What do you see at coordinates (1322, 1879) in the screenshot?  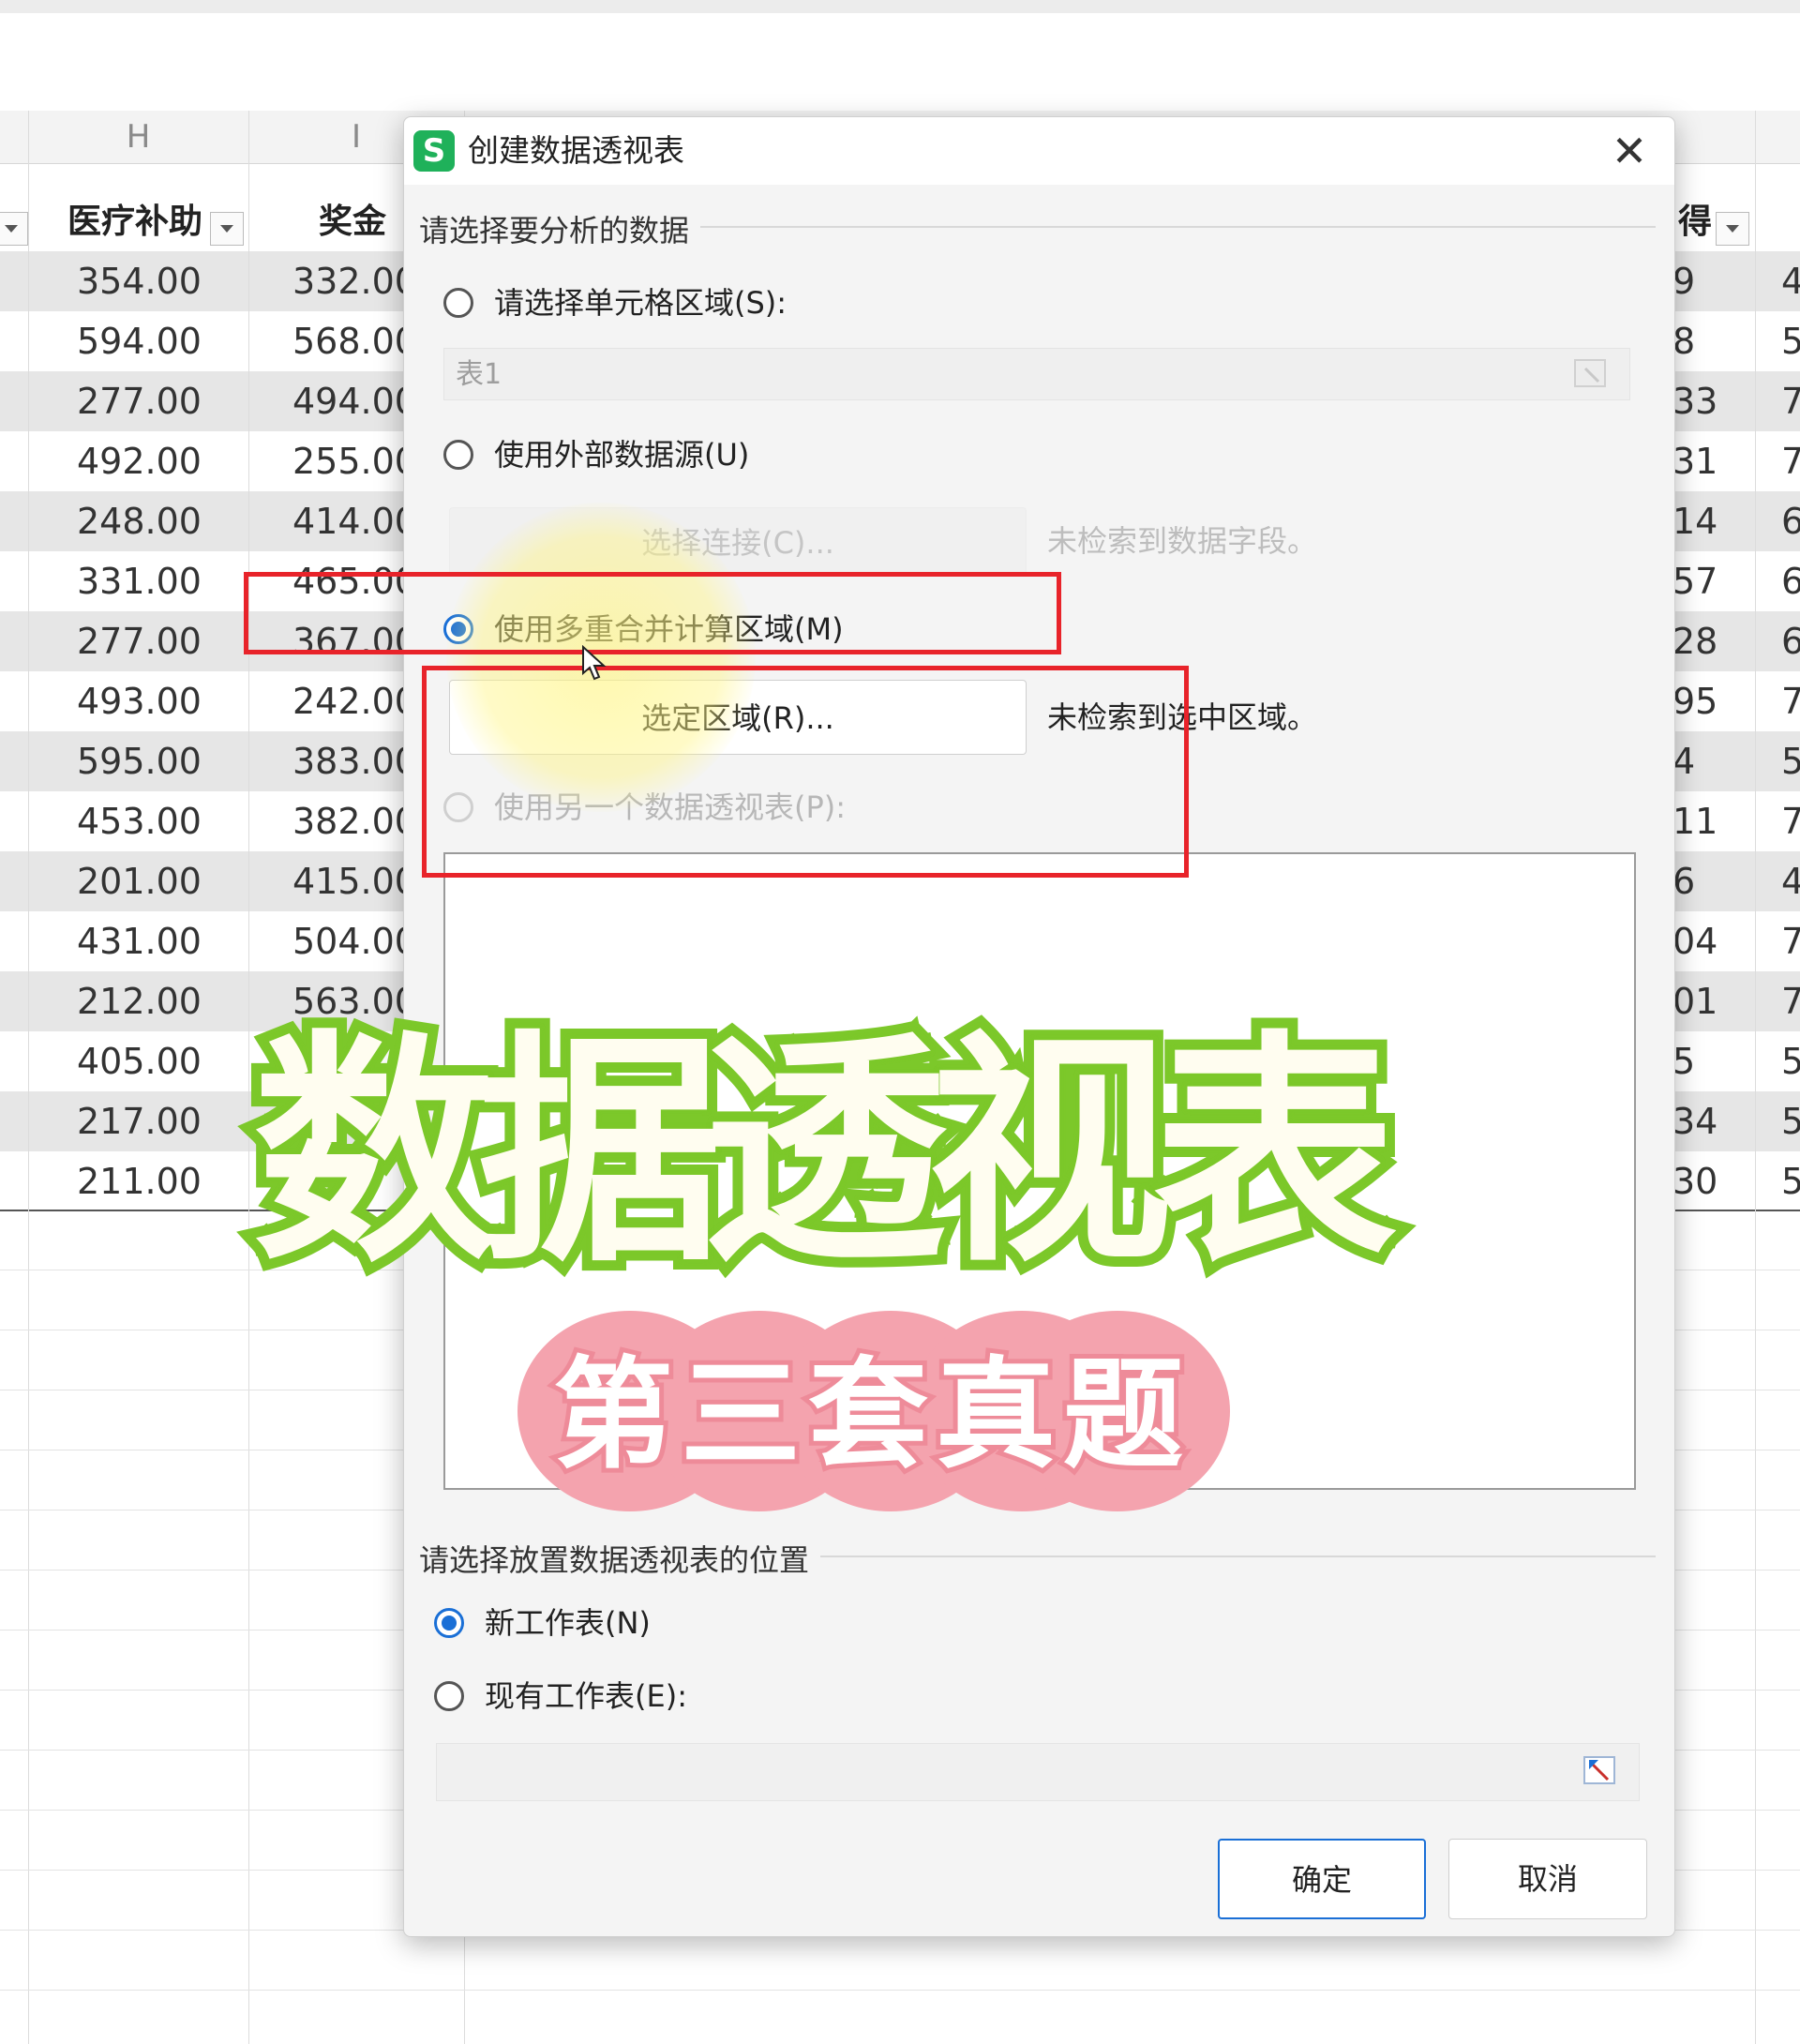 I see `ok-button: 确定` at bounding box center [1322, 1879].